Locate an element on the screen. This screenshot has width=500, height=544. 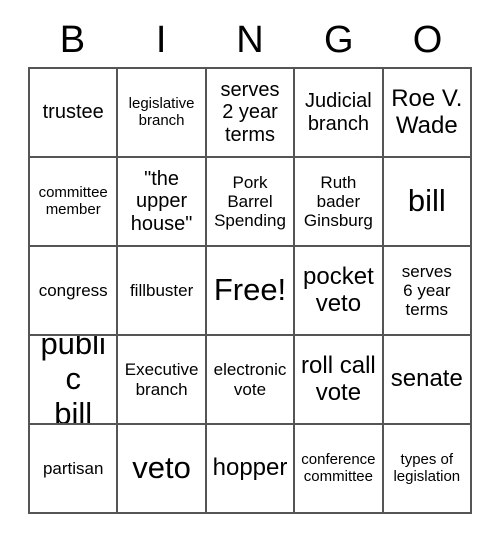
bingo-cell-r1c5: Roe V. Wade is located at coordinates (427, 113).